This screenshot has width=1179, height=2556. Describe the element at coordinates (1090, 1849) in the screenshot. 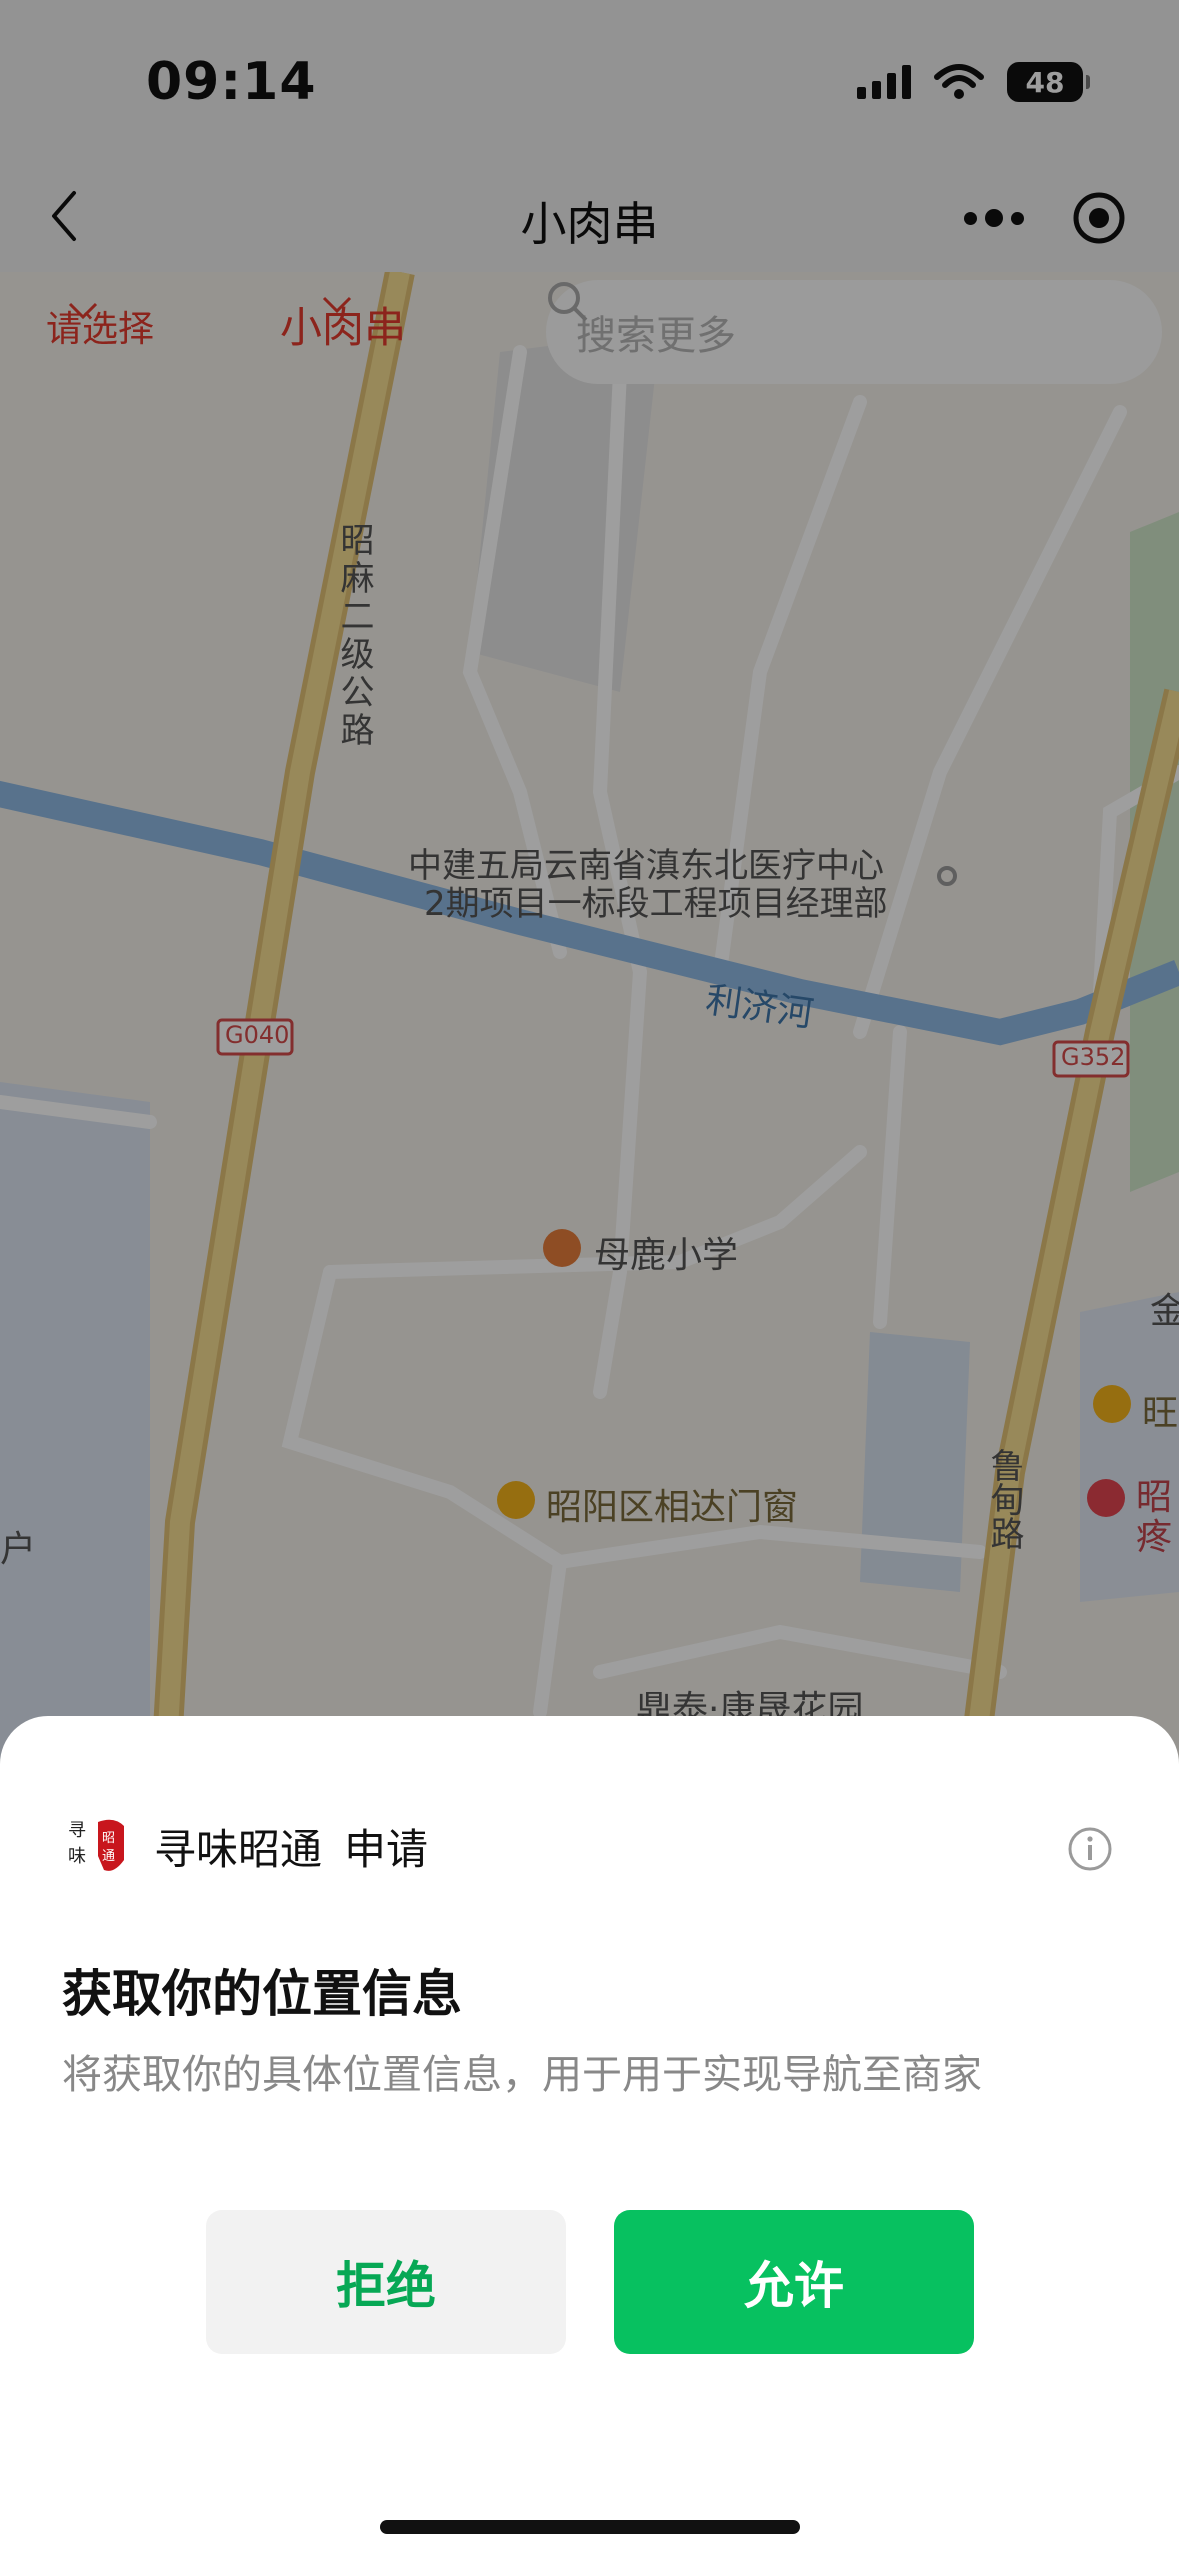

I see `info-icon` at that location.